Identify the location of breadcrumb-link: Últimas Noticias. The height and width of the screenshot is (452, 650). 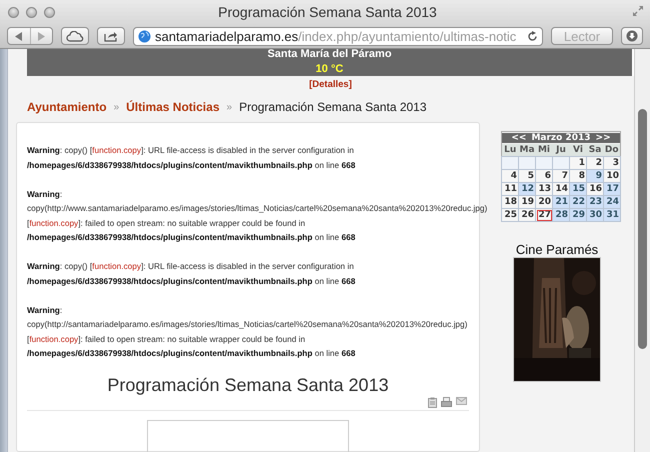
(173, 107).